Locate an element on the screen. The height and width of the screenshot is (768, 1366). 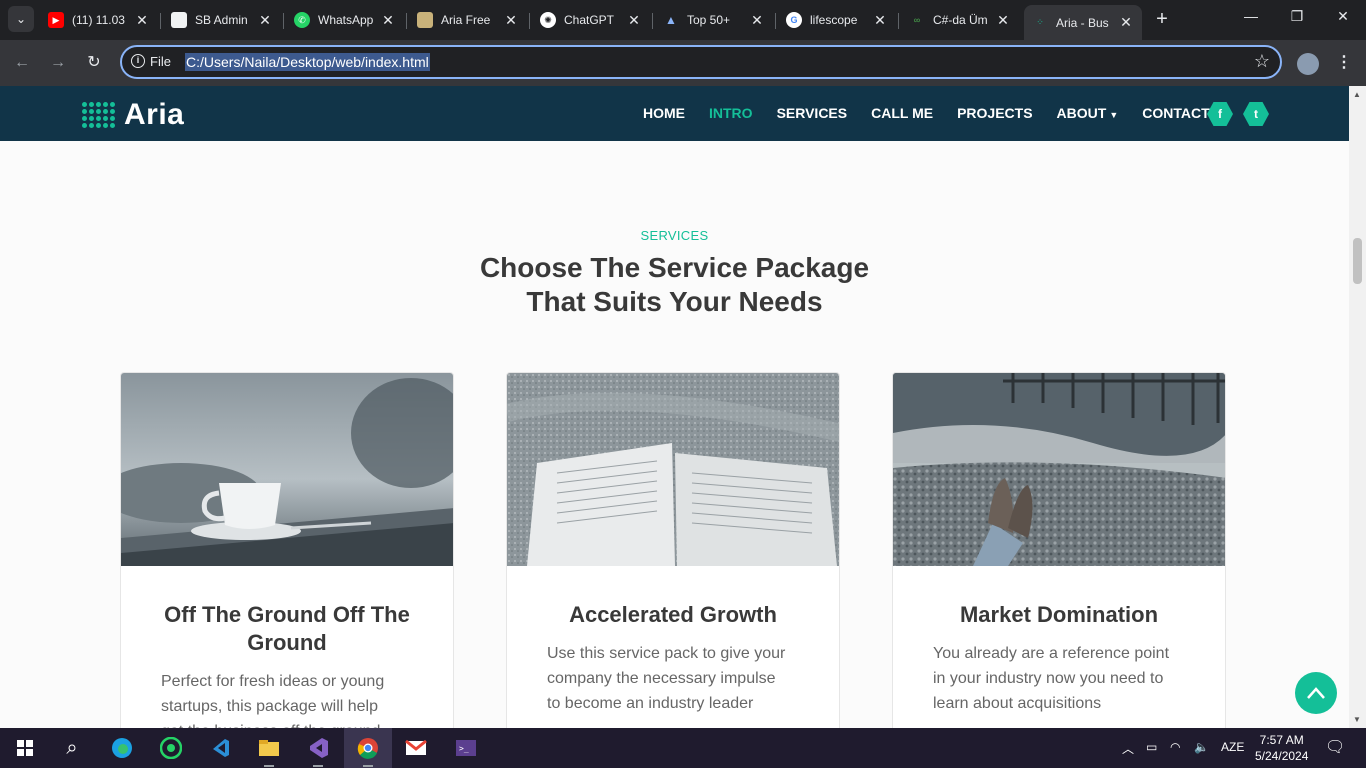
wifi-icon: ◠ is located at coordinates (1175, 747).